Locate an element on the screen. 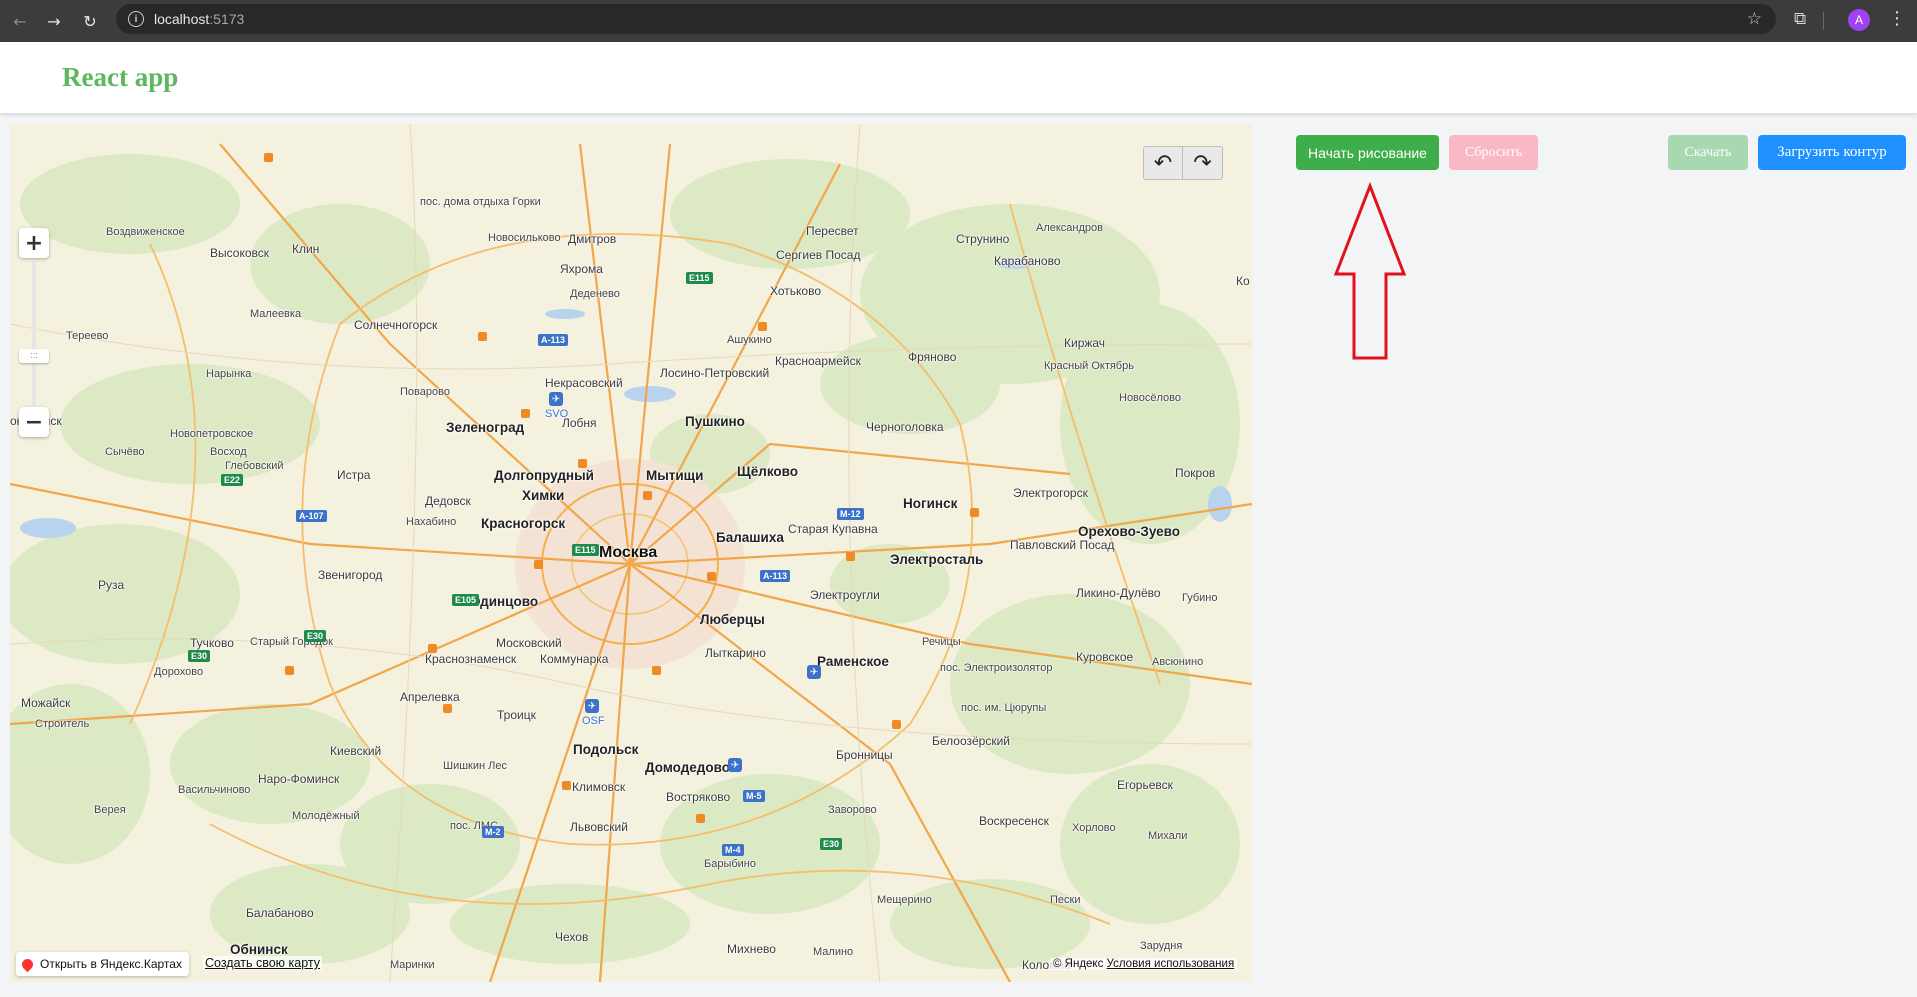  place-label: Лосино-Петровский is located at coordinates (715, 373).